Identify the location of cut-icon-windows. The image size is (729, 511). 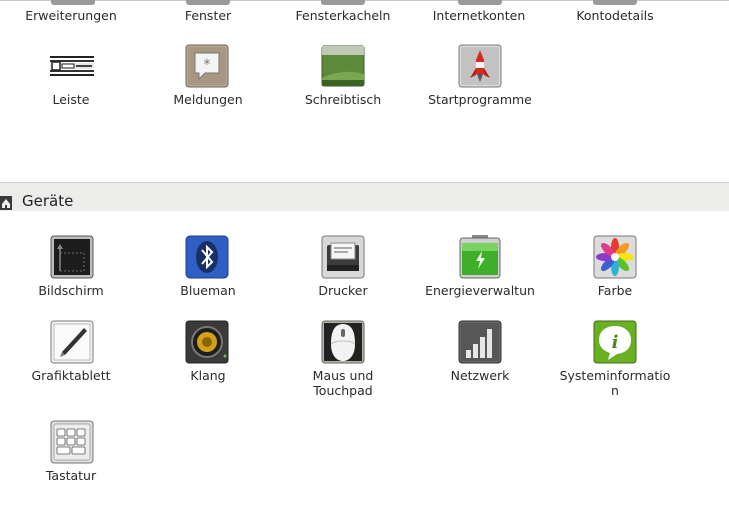
(208, 2).